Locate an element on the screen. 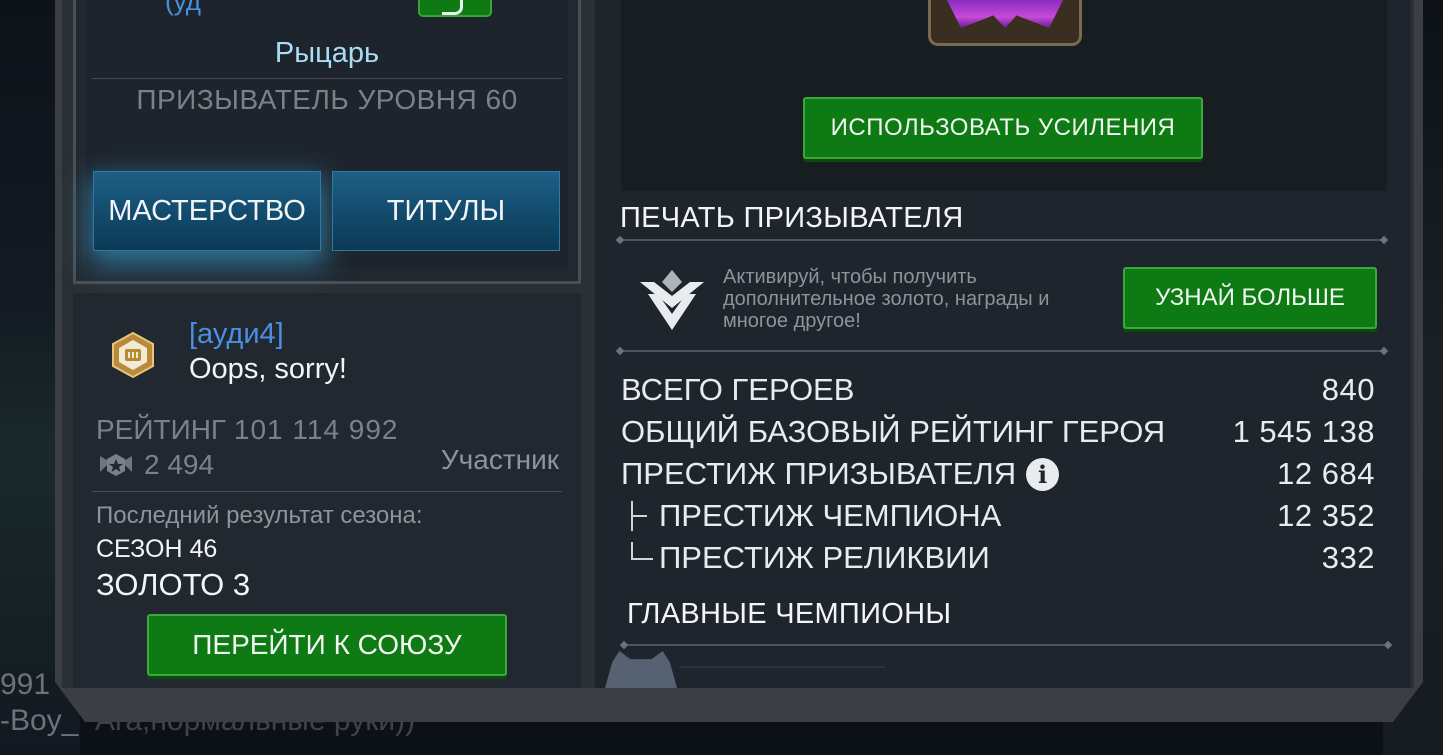  stat-label-wrap: ПРЕСТИЖ ЧЕМПИОНА is located at coordinates (816, 516).